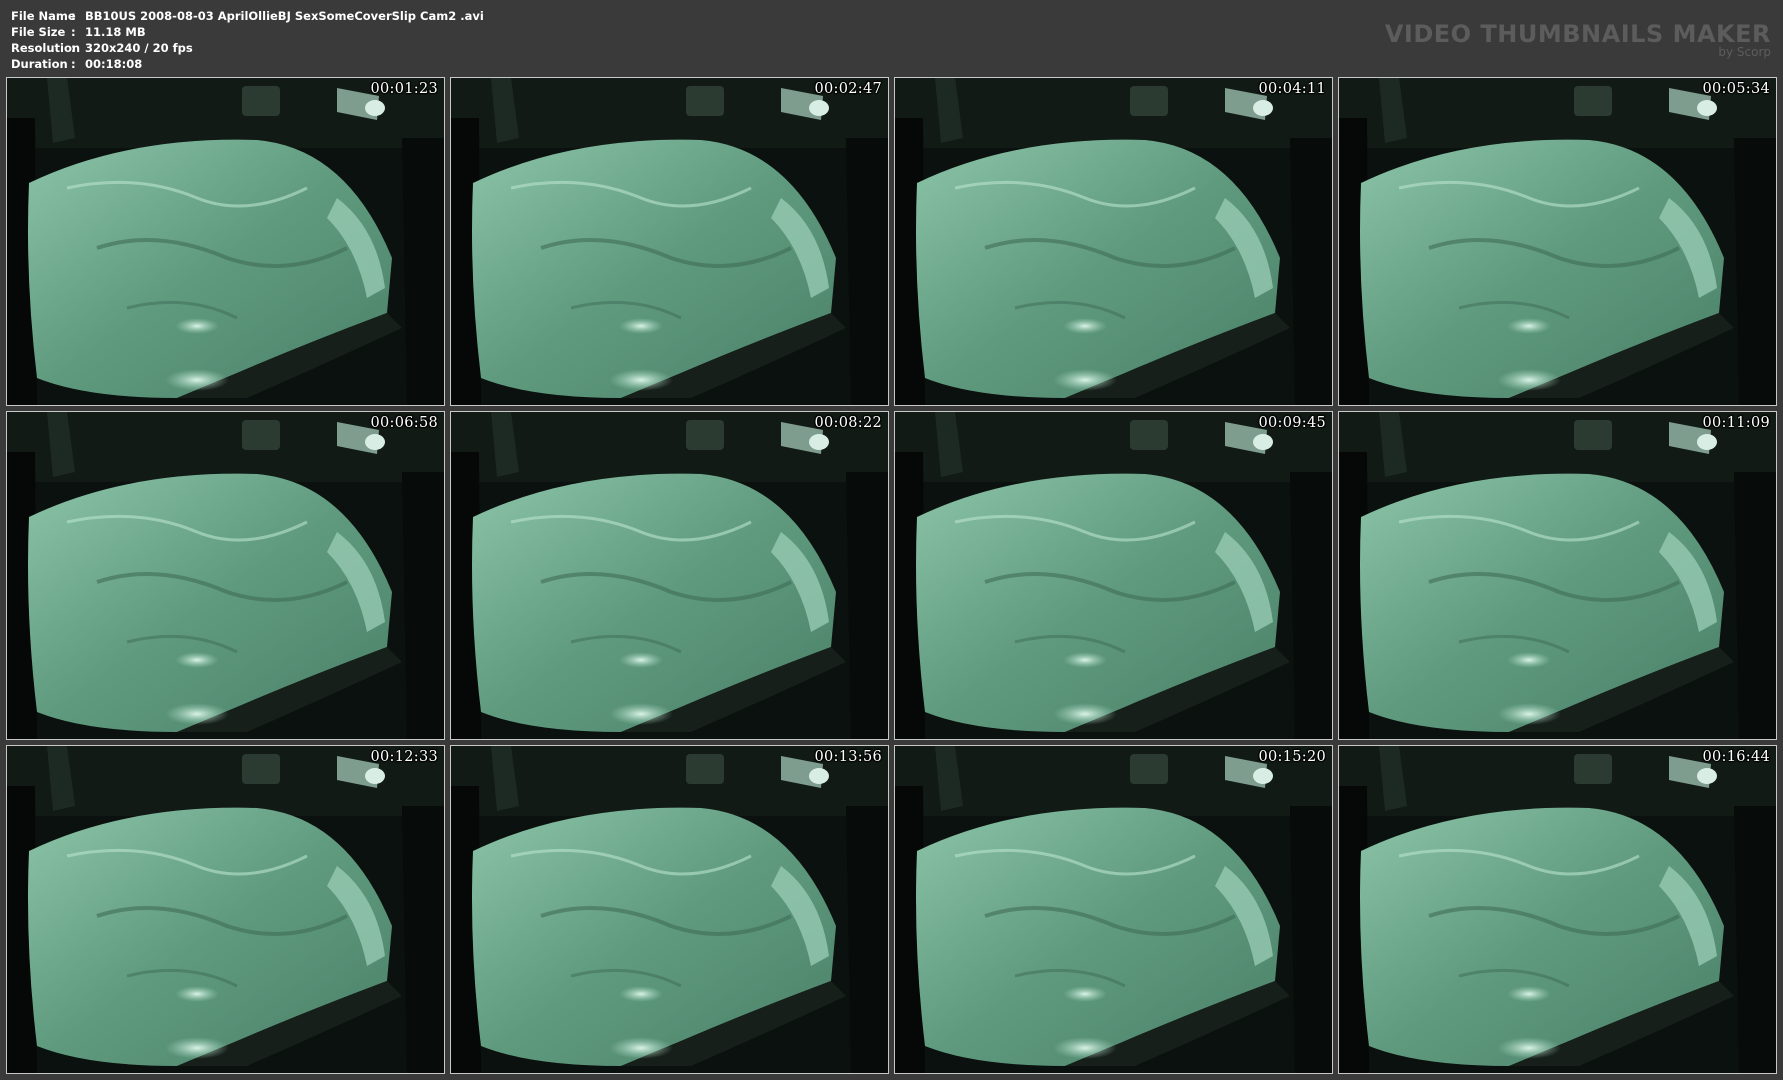 The height and width of the screenshot is (1080, 1783). I want to click on duration-label: Duration, so click(39, 64).